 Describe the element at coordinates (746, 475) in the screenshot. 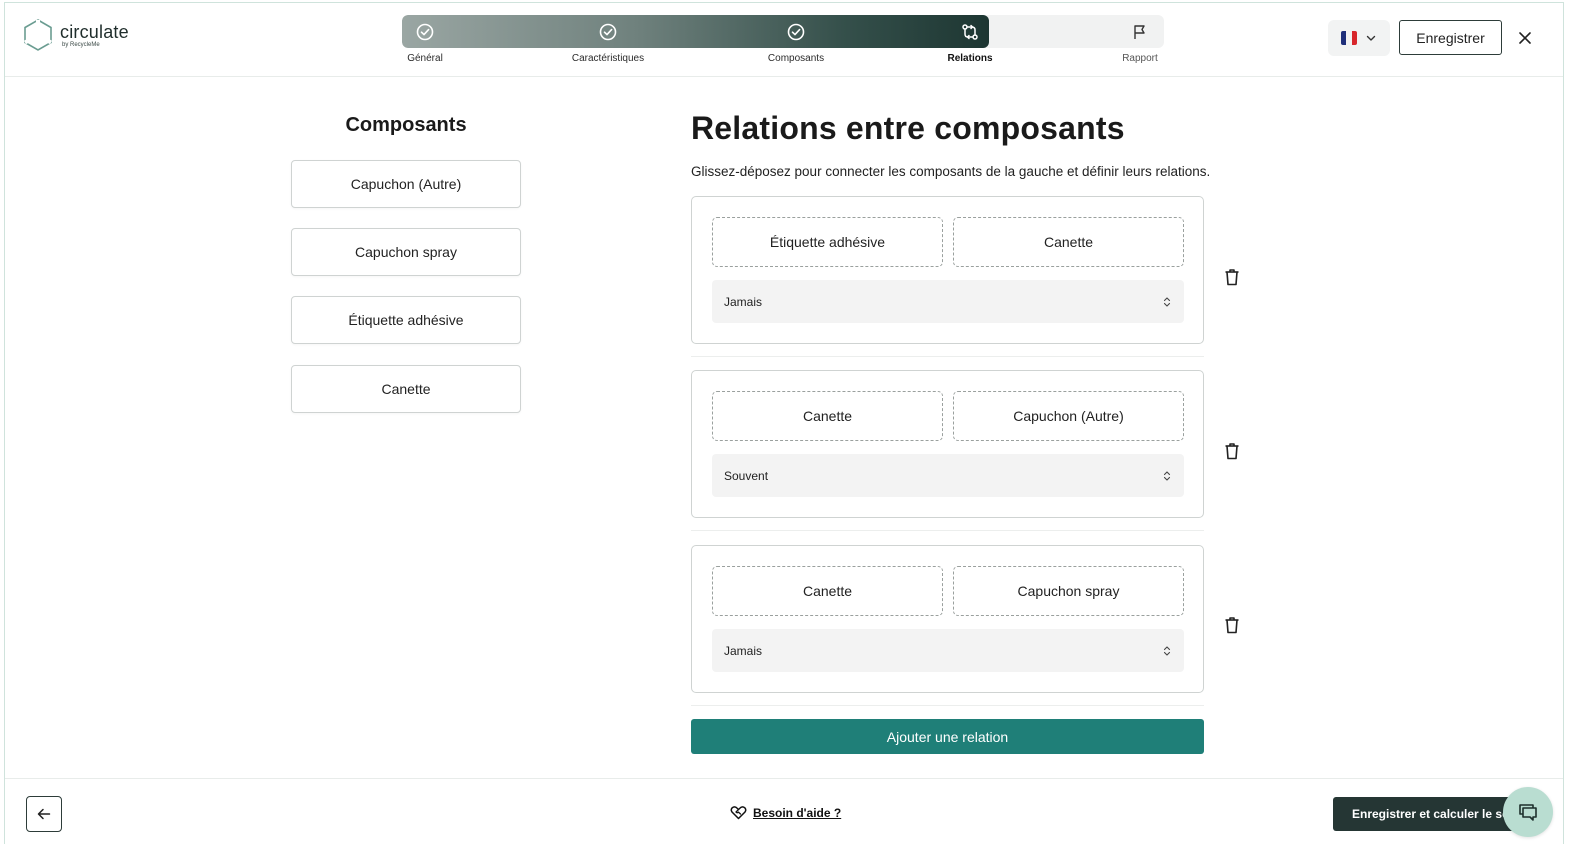

I see `relation-frequency-value: Souvent` at that location.